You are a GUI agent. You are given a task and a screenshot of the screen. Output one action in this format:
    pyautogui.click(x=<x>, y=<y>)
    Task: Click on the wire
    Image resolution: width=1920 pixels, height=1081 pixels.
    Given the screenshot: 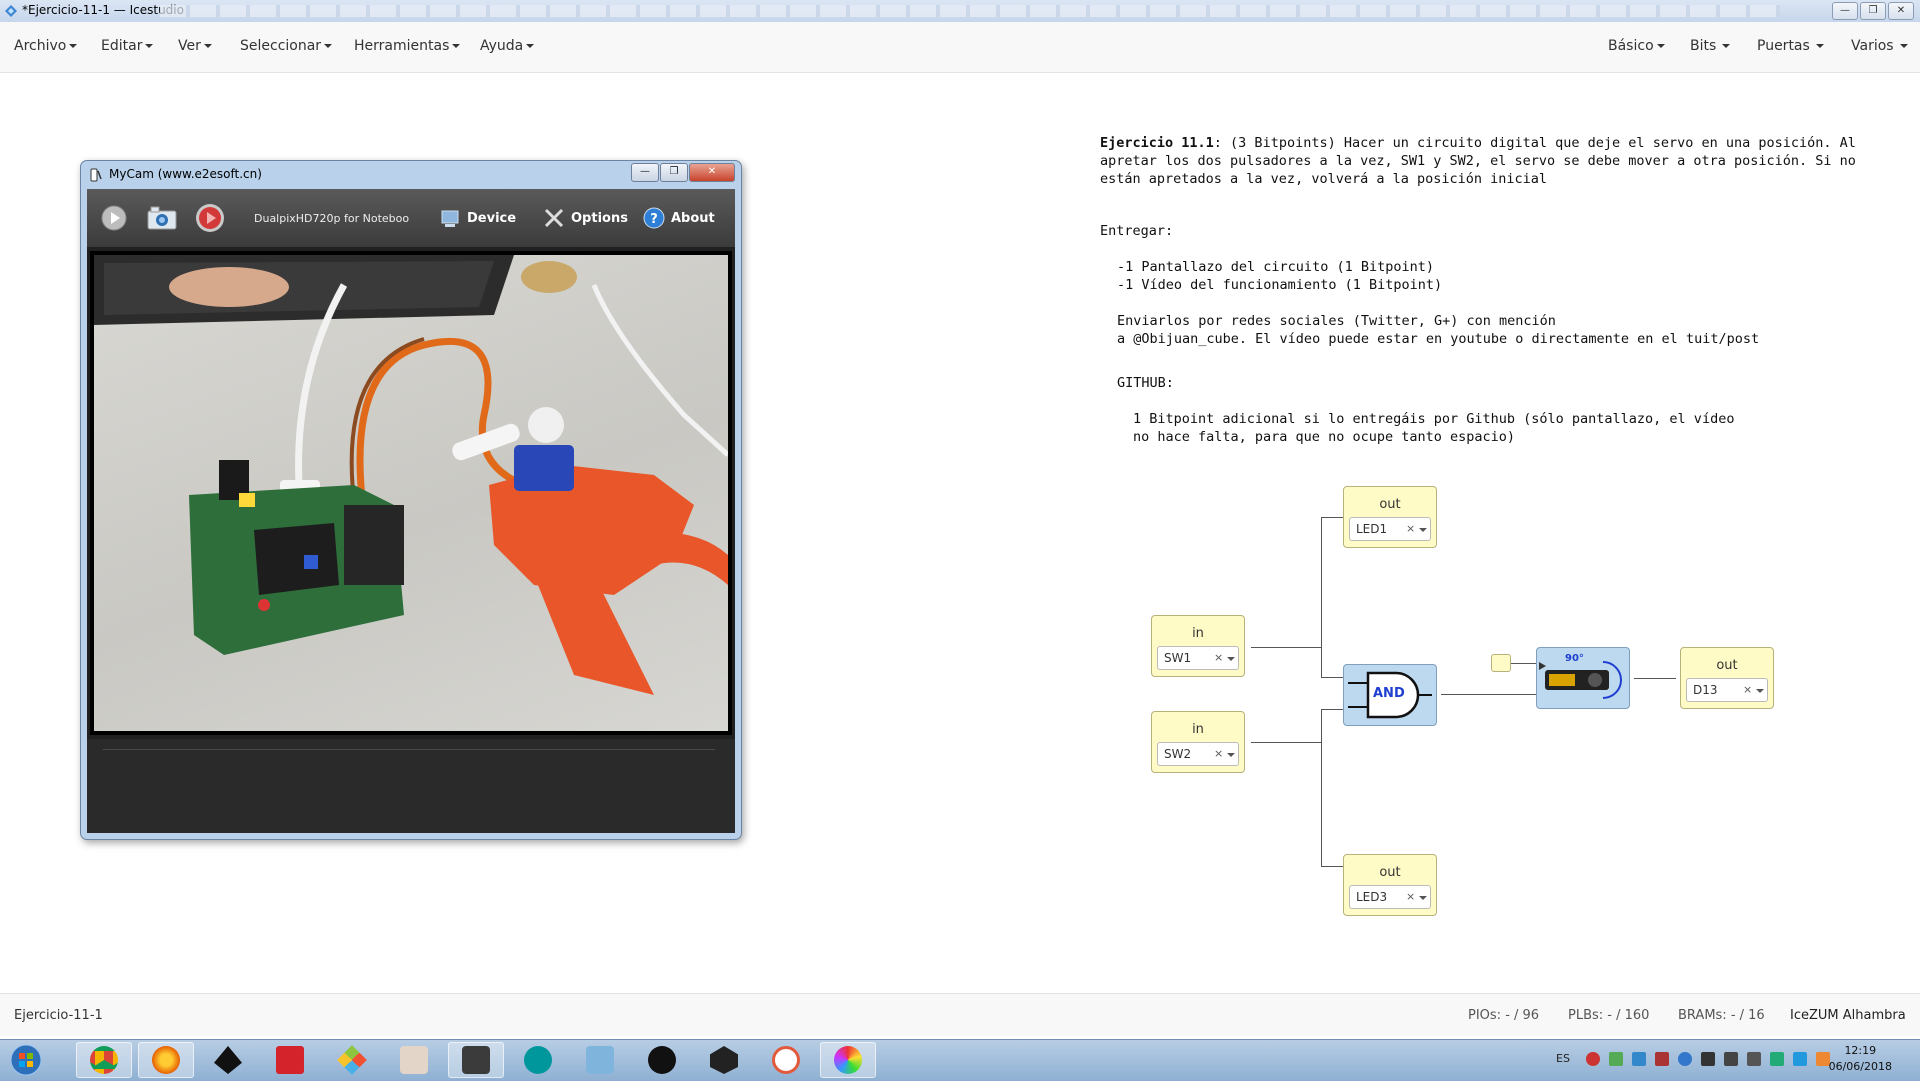 What is the action you would take?
    pyautogui.click(x=1286, y=647)
    